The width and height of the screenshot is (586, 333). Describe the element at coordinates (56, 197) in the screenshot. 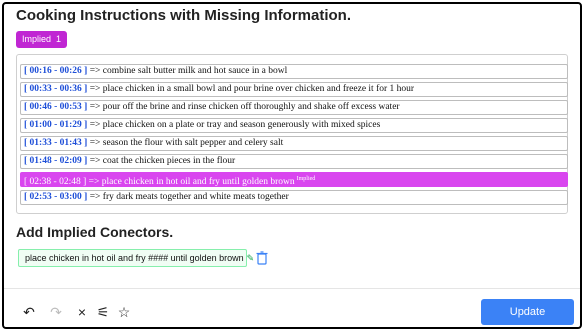

I see `timestamp: [ 02:53 - 03:00 ]` at that location.